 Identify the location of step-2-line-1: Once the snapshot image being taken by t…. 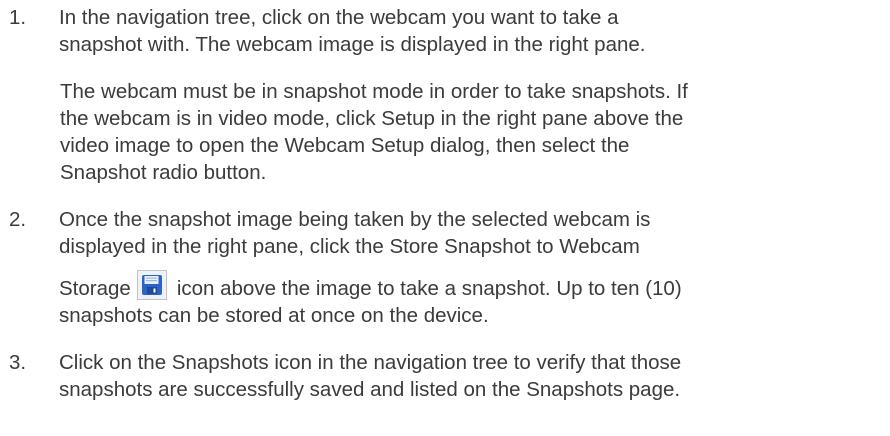
(355, 219).